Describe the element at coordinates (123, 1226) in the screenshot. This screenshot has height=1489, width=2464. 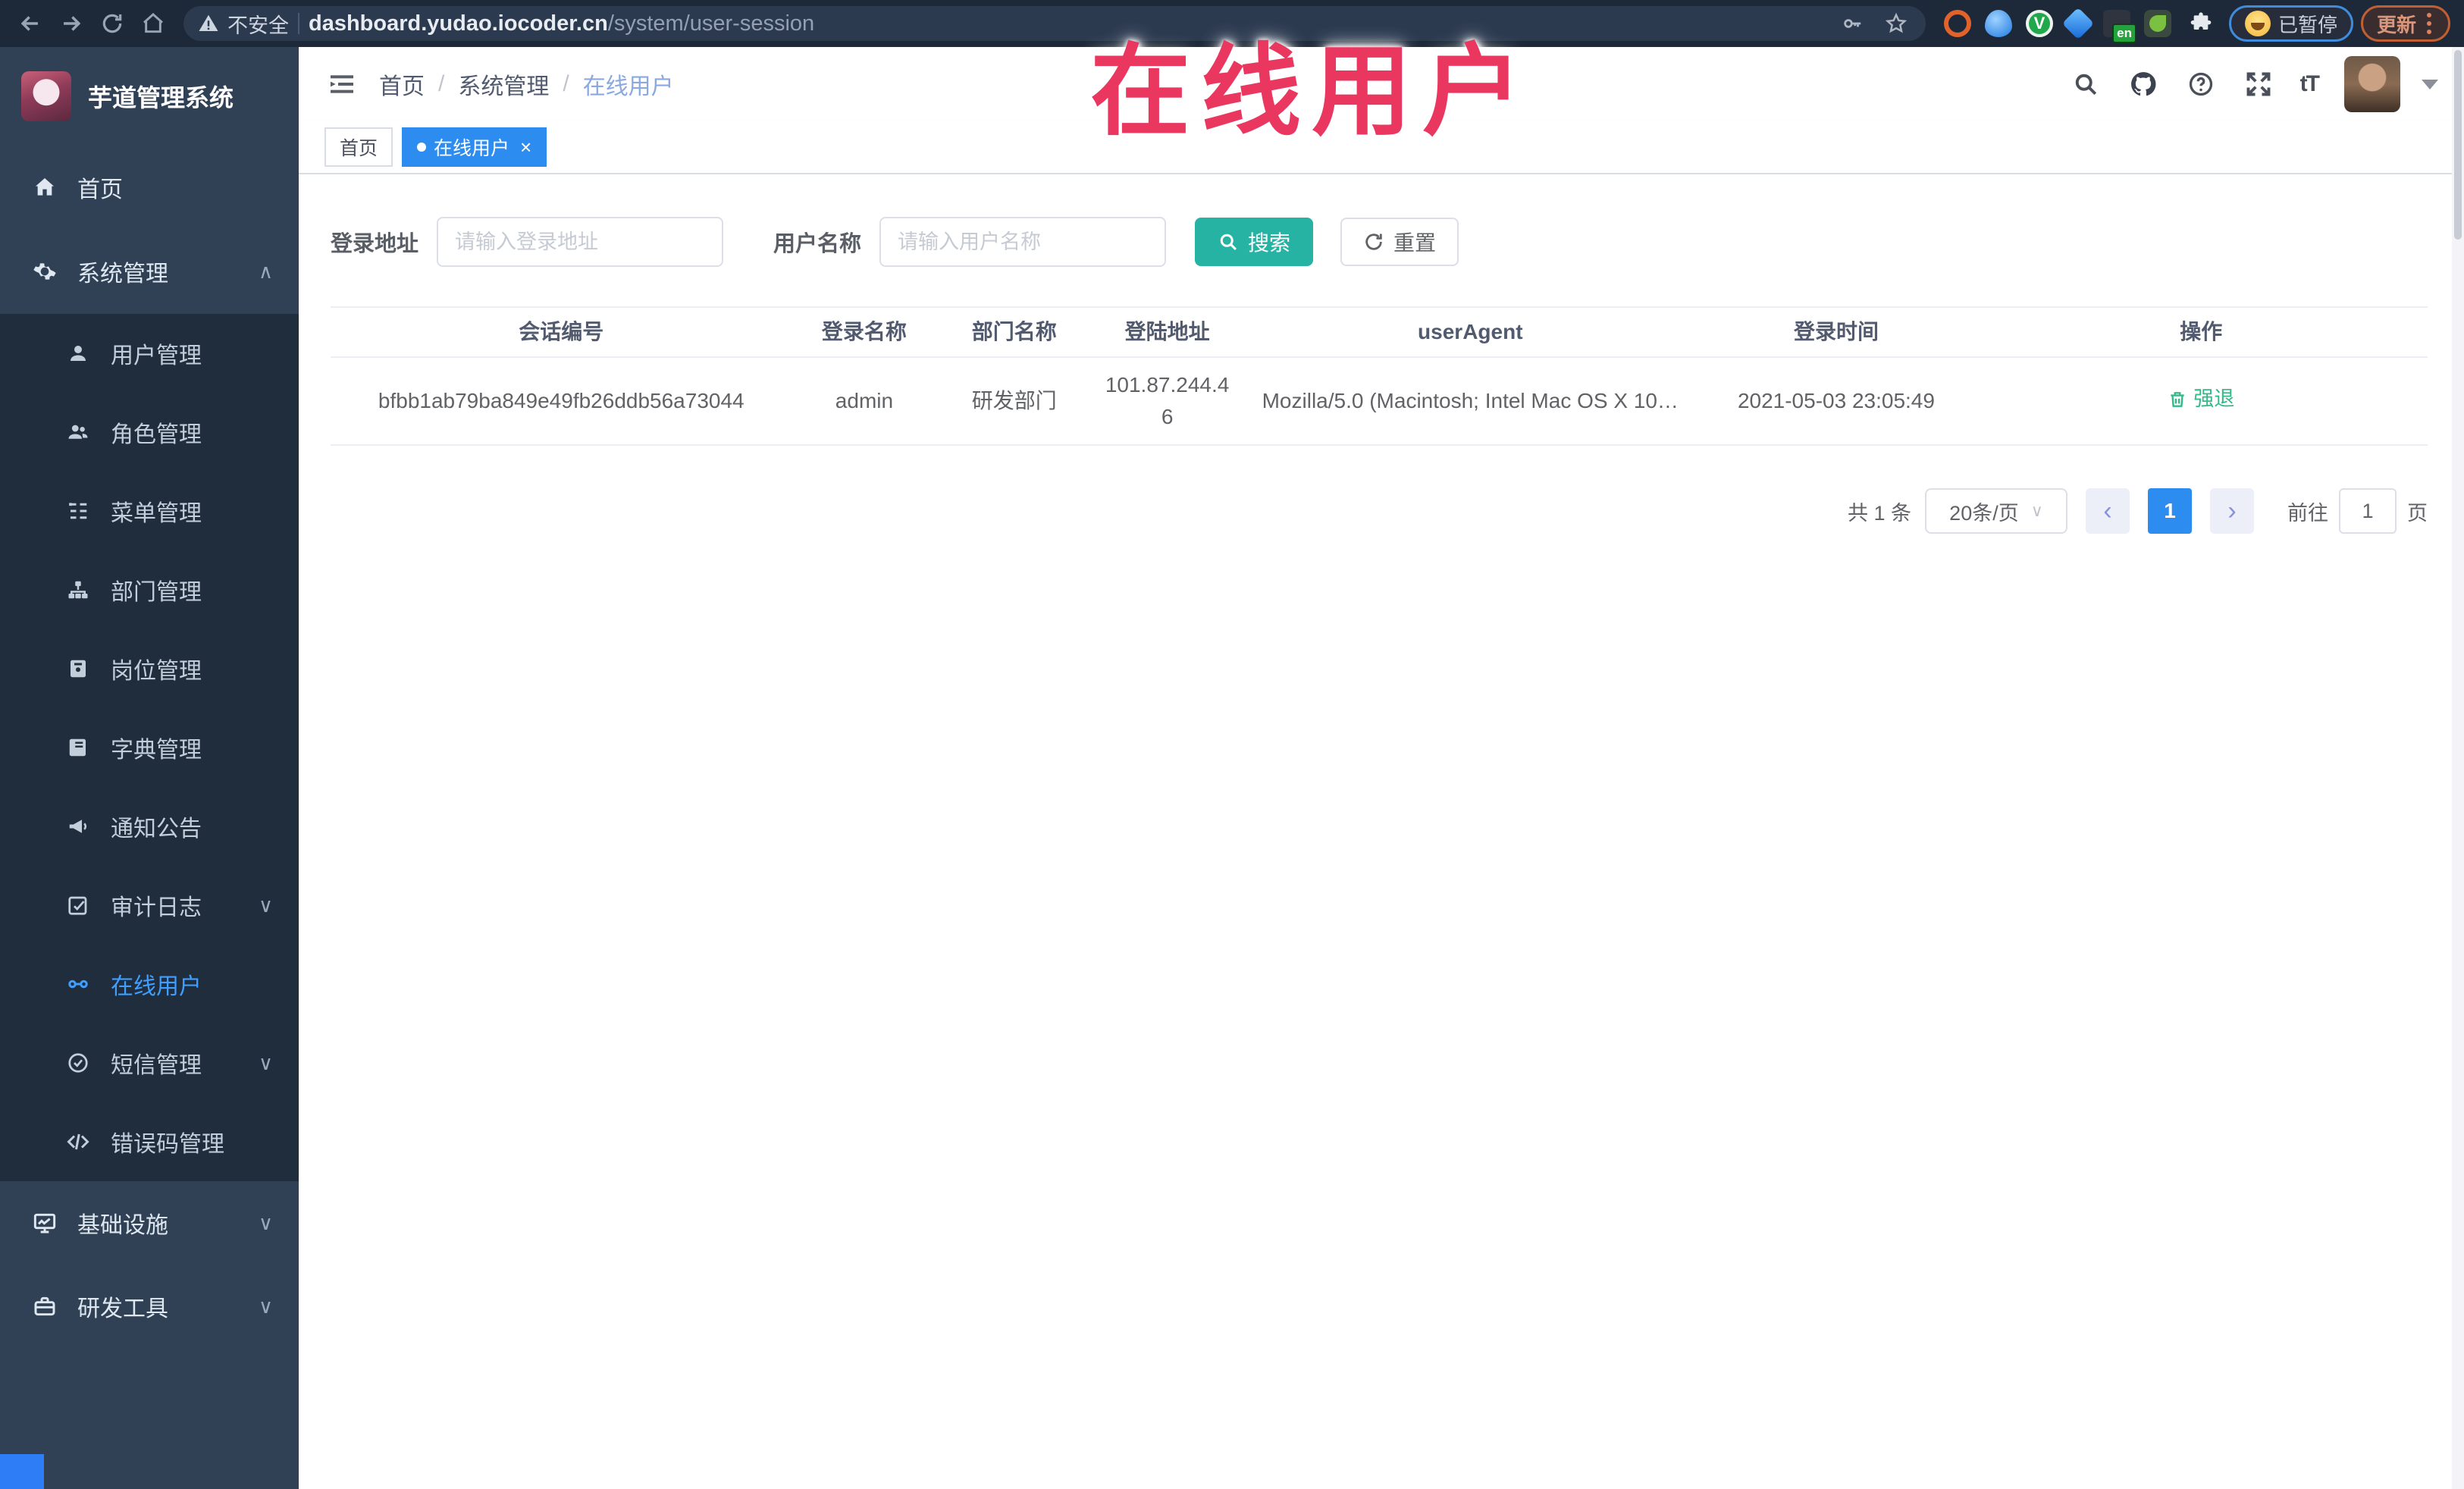
I see `sidebar-item-label: 基础设施` at that location.